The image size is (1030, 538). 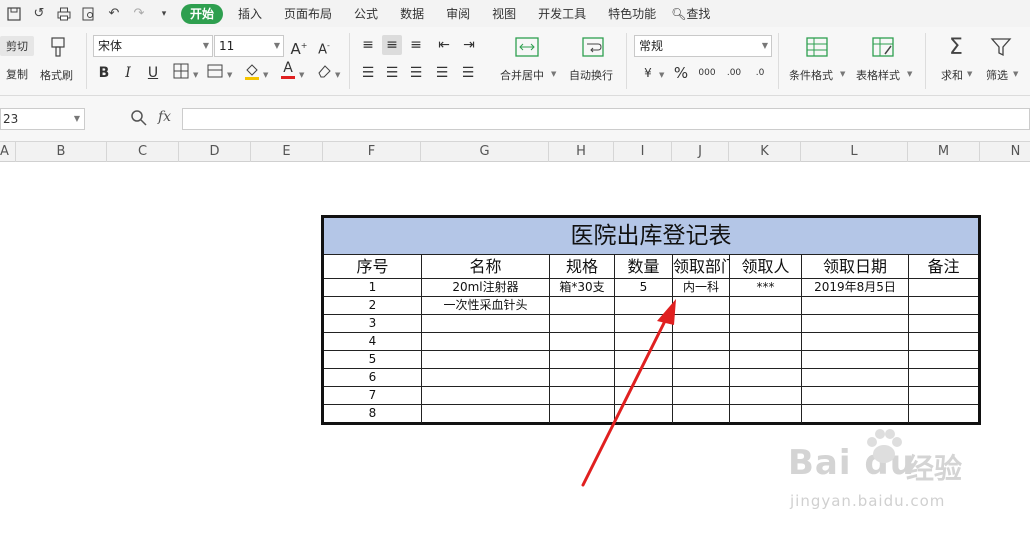 I want to click on percent-button: %, so click(x=681, y=73).